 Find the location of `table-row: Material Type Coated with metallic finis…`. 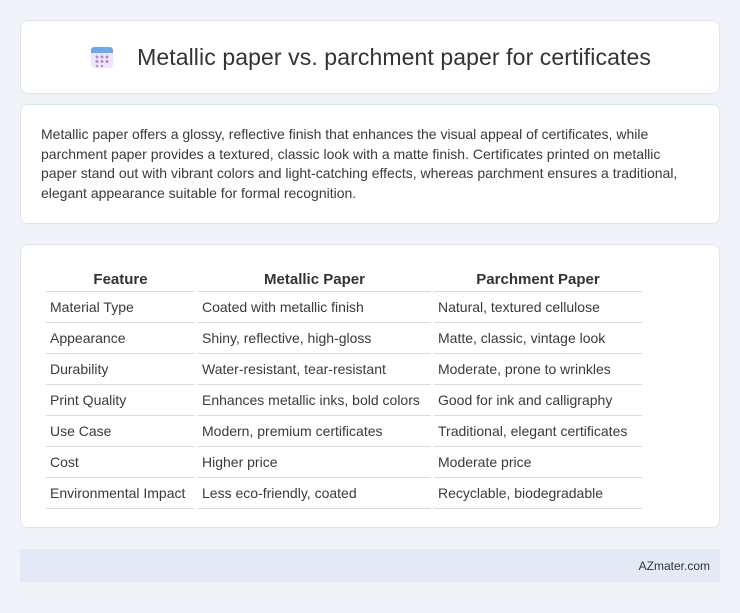

table-row: Material Type Coated with metallic finis… is located at coordinates (344, 307).